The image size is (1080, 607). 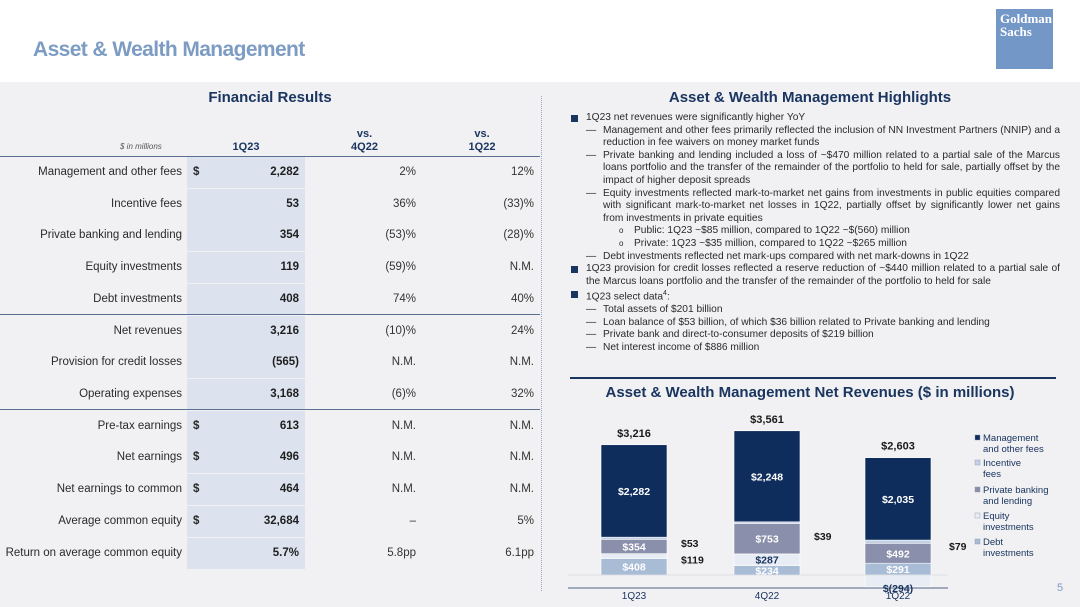 What do you see at coordinates (147, 331) in the screenshot?
I see `row-label: Net revenues` at bounding box center [147, 331].